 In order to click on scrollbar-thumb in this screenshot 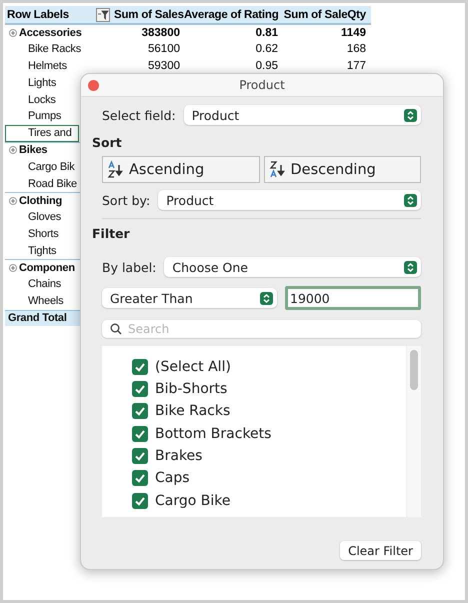, I will do `click(414, 370)`.